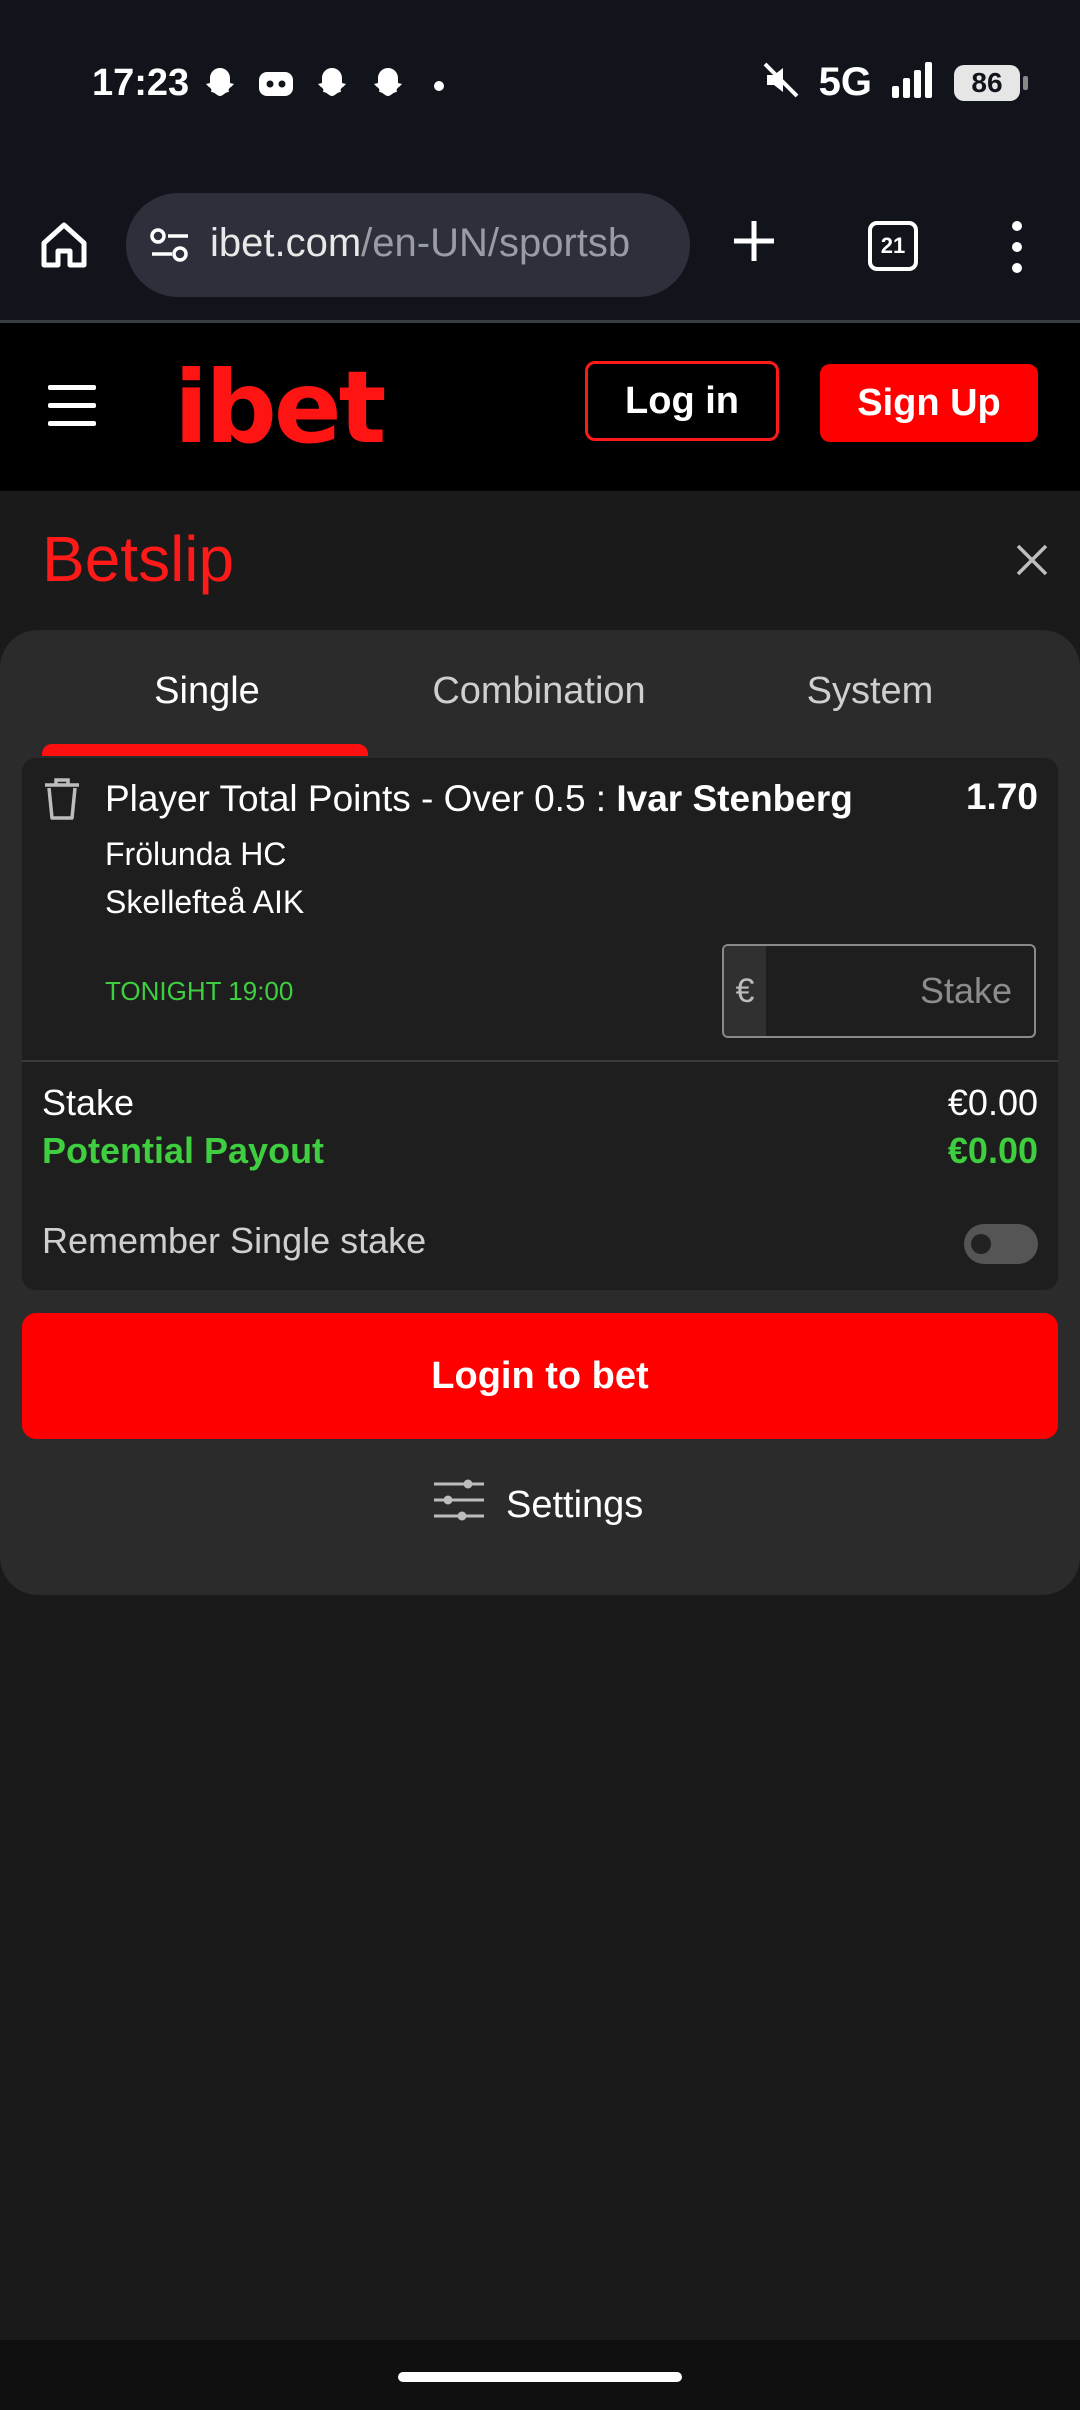 Image resolution: width=1080 pixels, height=2410 pixels. I want to click on remember-stake-label: Remember Single stake, so click(234, 1240).